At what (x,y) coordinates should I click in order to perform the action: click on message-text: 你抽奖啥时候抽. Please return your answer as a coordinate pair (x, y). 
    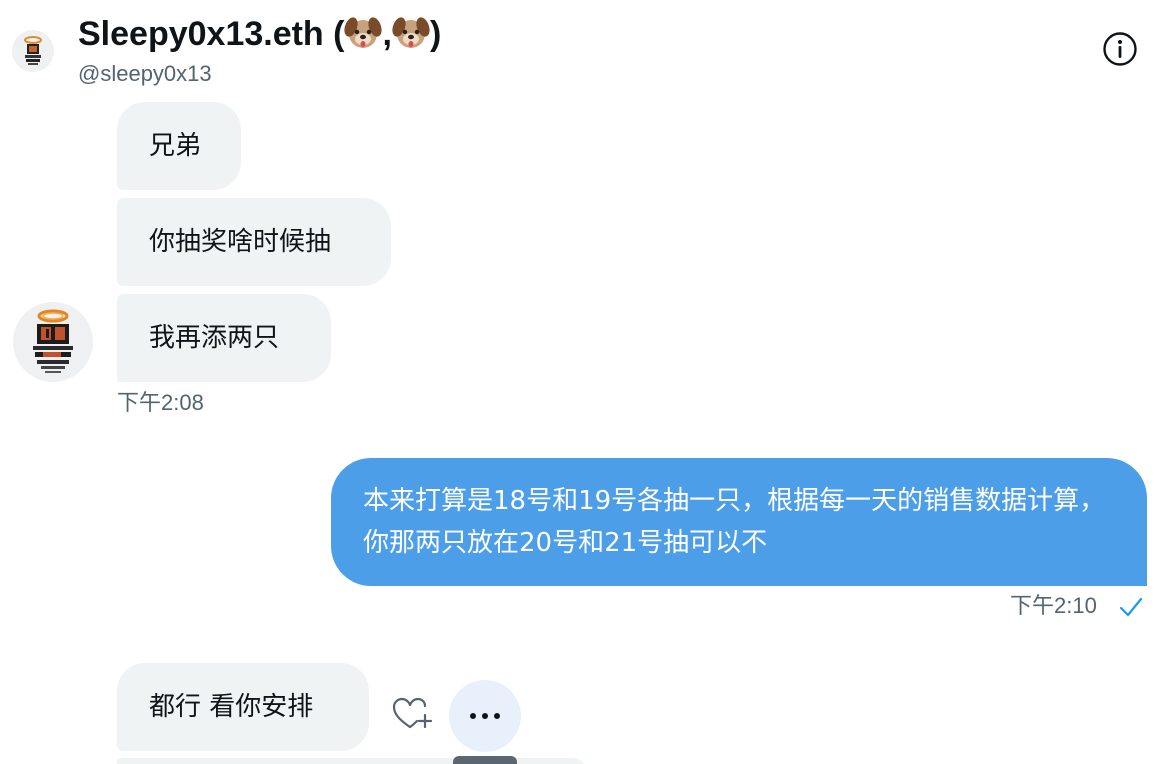
    Looking at the image, I should click on (240, 242).